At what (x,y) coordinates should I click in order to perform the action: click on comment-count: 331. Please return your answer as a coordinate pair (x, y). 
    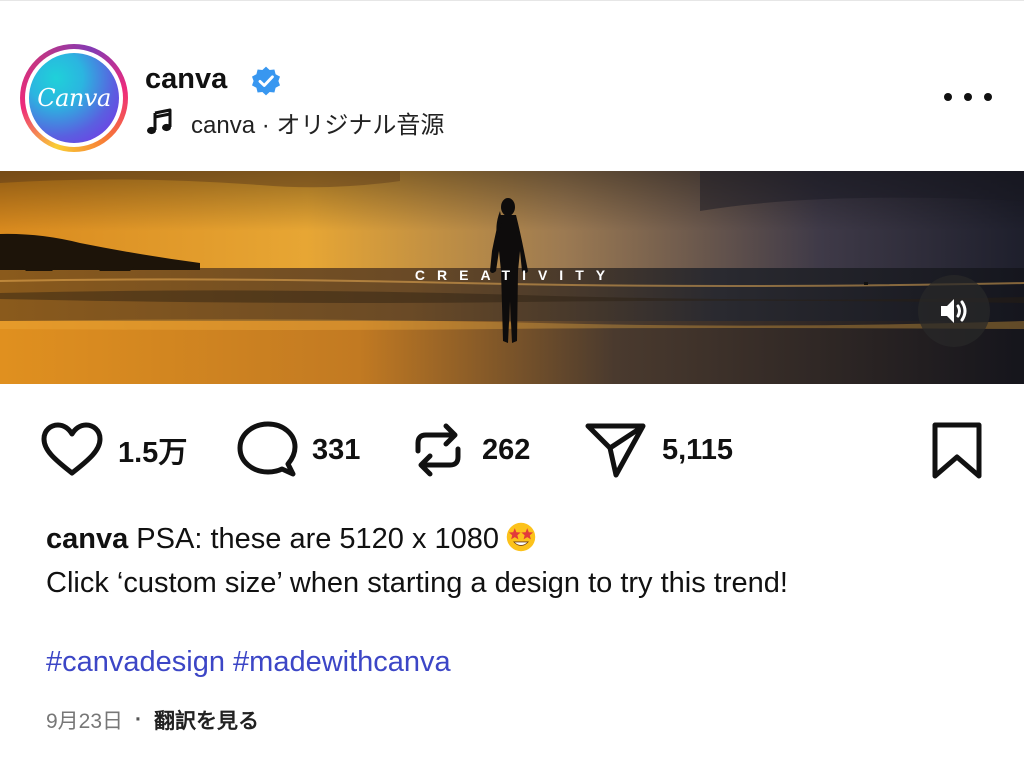
    Looking at the image, I should click on (336, 449).